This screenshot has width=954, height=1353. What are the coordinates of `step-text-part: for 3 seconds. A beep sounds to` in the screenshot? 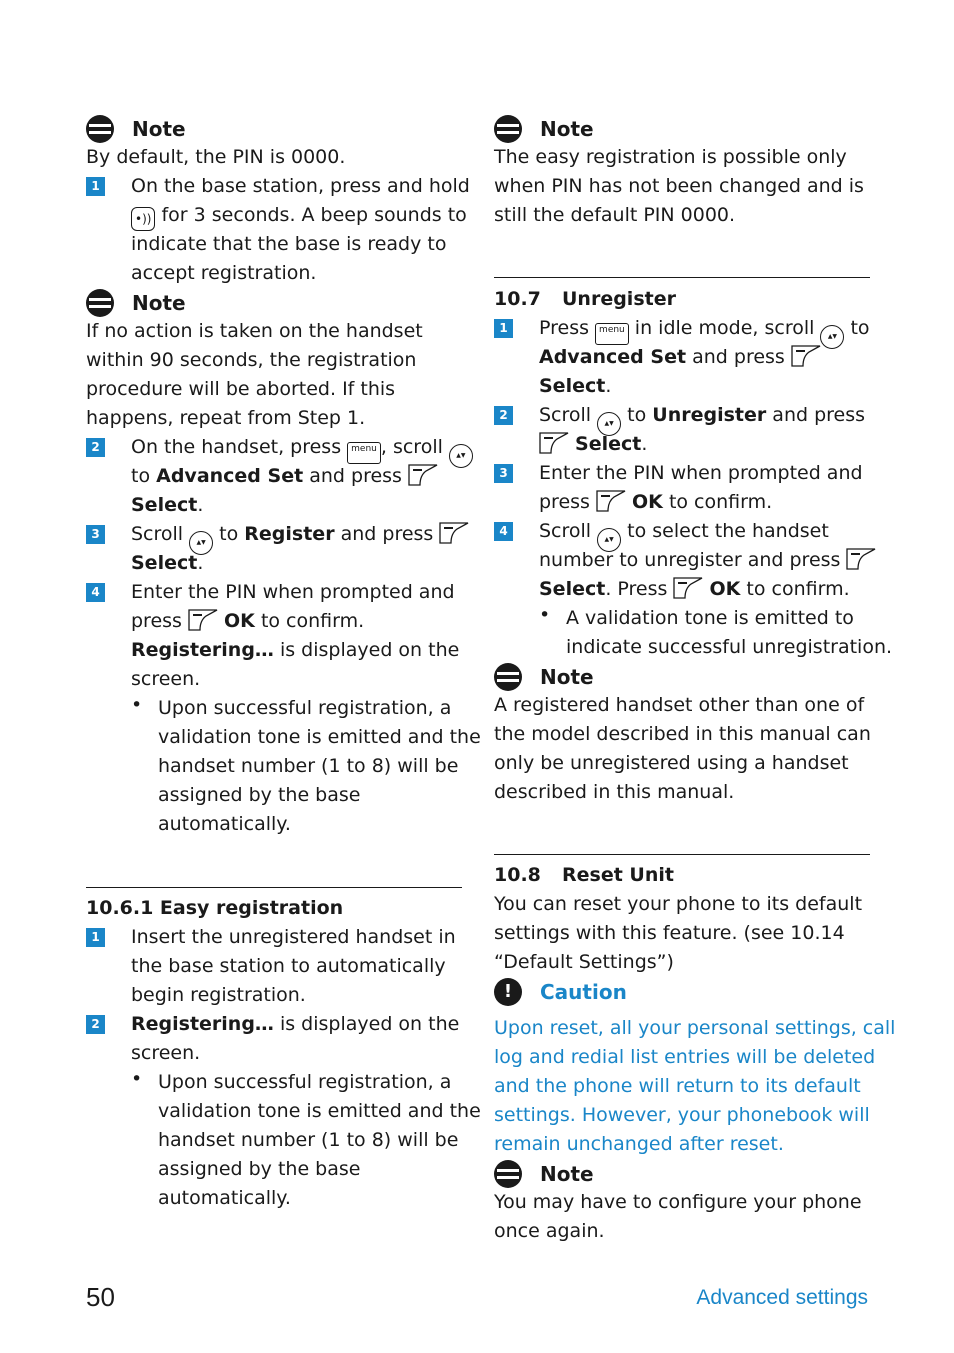 It's located at (311, 215).